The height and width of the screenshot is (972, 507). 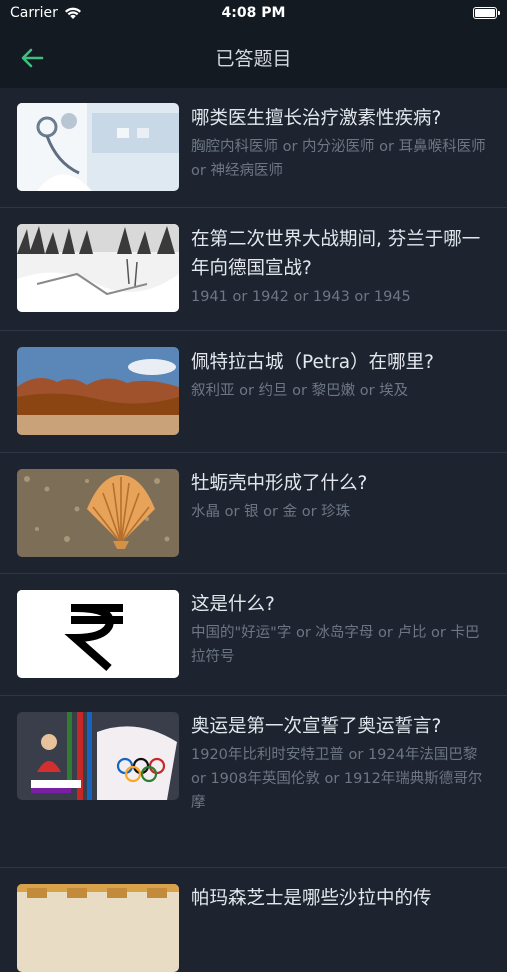 I want to click on status-time: 4:08 PM, so click(x=253, y=13).